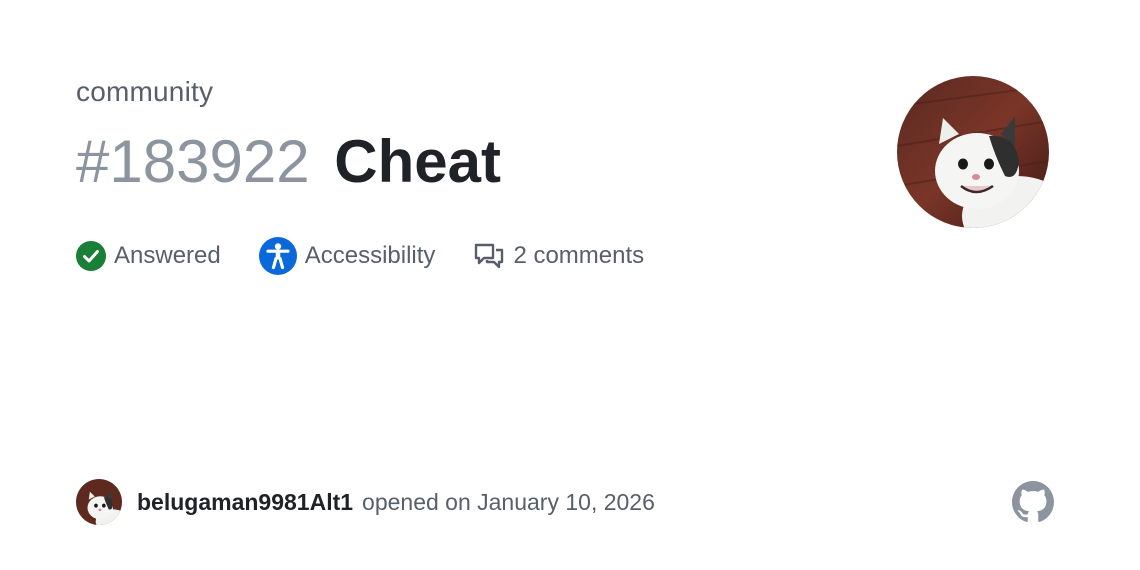  Describe the element at coordinates (277, 256) in the screenshot. I see `accessibility-icon` at that location.